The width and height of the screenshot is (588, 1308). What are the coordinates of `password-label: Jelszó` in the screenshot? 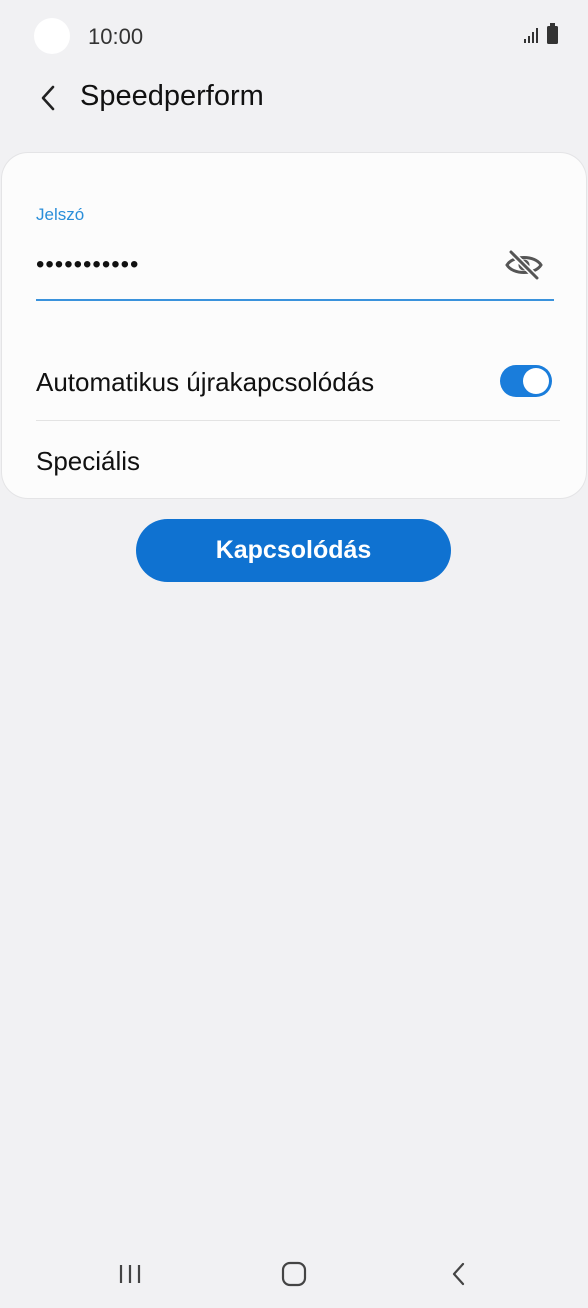 It's located at (60, 214).